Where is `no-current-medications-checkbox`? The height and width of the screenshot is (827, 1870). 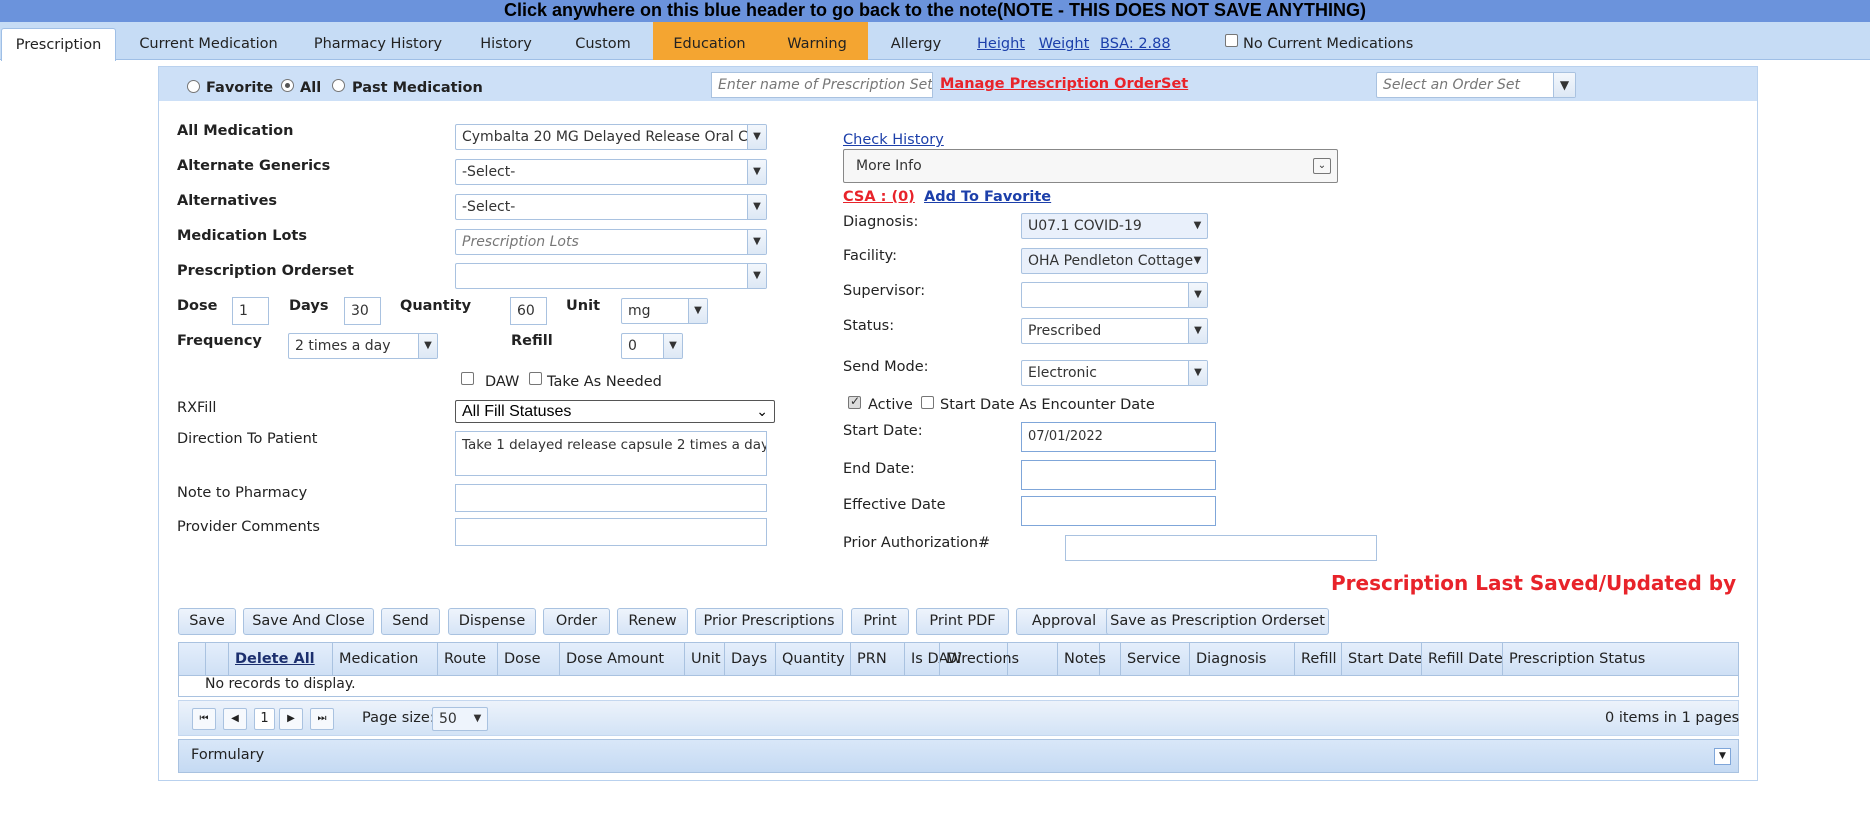 no-current-medications-checkbox is located at coordinates (1231, 40).